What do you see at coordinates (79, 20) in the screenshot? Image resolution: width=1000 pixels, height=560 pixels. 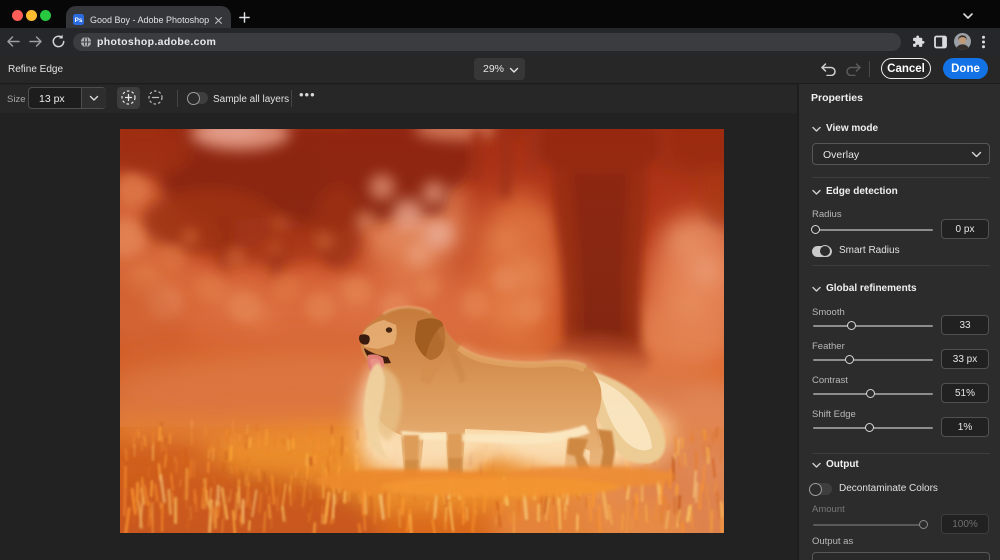 I see `svg-text: Ps` at bounding box center [79, 20].